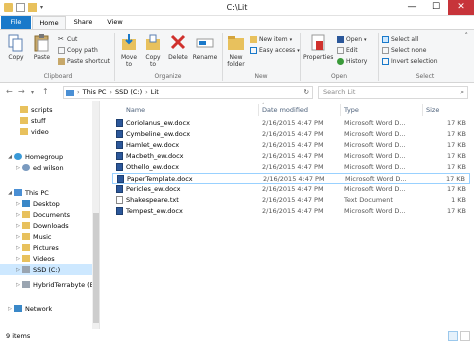  I want to click on file-name: Shakespeare.txt, so click(152, 200).